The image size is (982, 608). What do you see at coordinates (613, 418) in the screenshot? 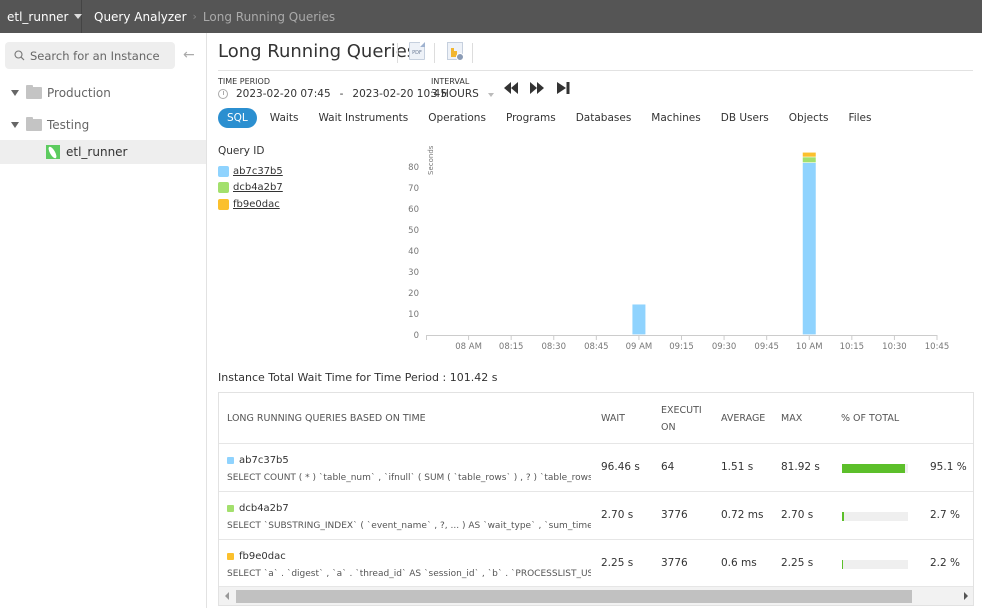
I see `header-wait: WAIT` at bounding box center [613, 418].